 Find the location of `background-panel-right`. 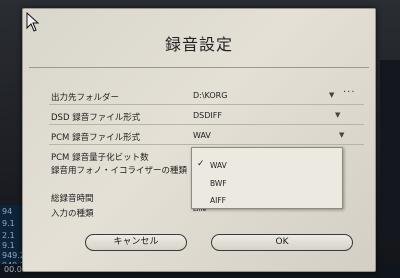

background-panel-right is located at coordinates (390, 150).